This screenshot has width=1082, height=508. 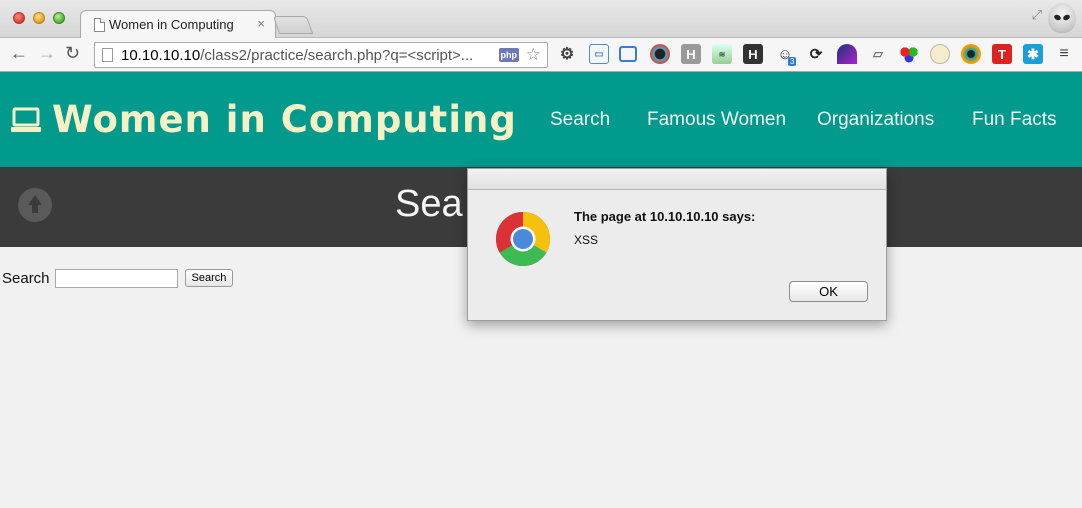 What do you see at coordinates (47, 53) in the screenshot?
I see `forward-arrow-icon: →` at bounding box center [47, 53].